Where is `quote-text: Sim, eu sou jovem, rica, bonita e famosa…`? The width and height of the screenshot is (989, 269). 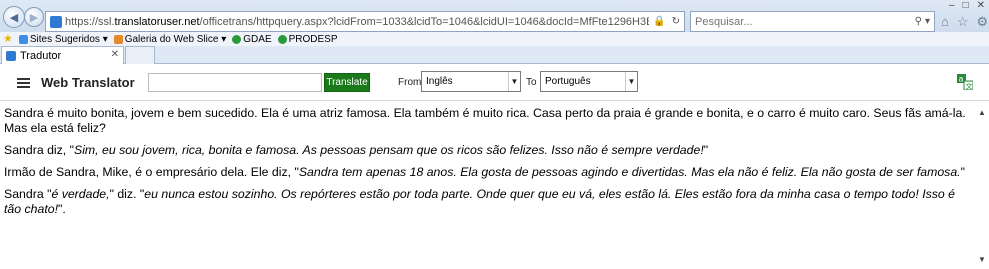
quote-text: Sim, eu sou jovem, rica, bonita e famosa… is located at coordinates (389, 150).